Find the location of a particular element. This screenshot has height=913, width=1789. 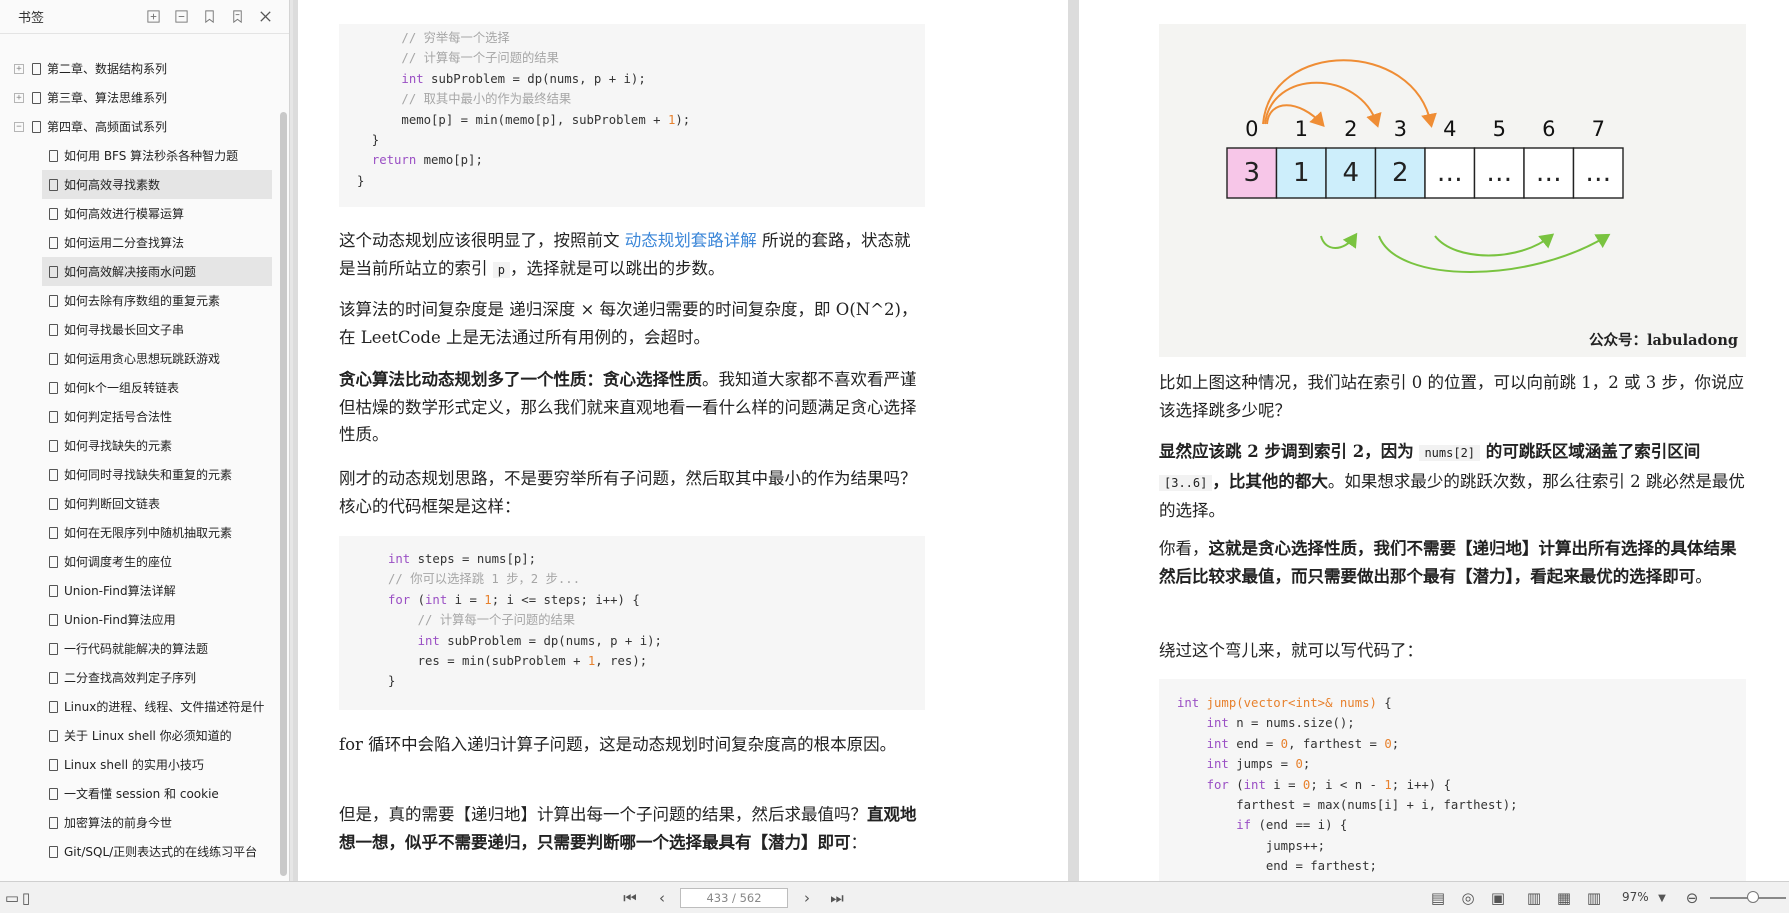

delete-bookmark-icon is located at coordinates (237, 17).